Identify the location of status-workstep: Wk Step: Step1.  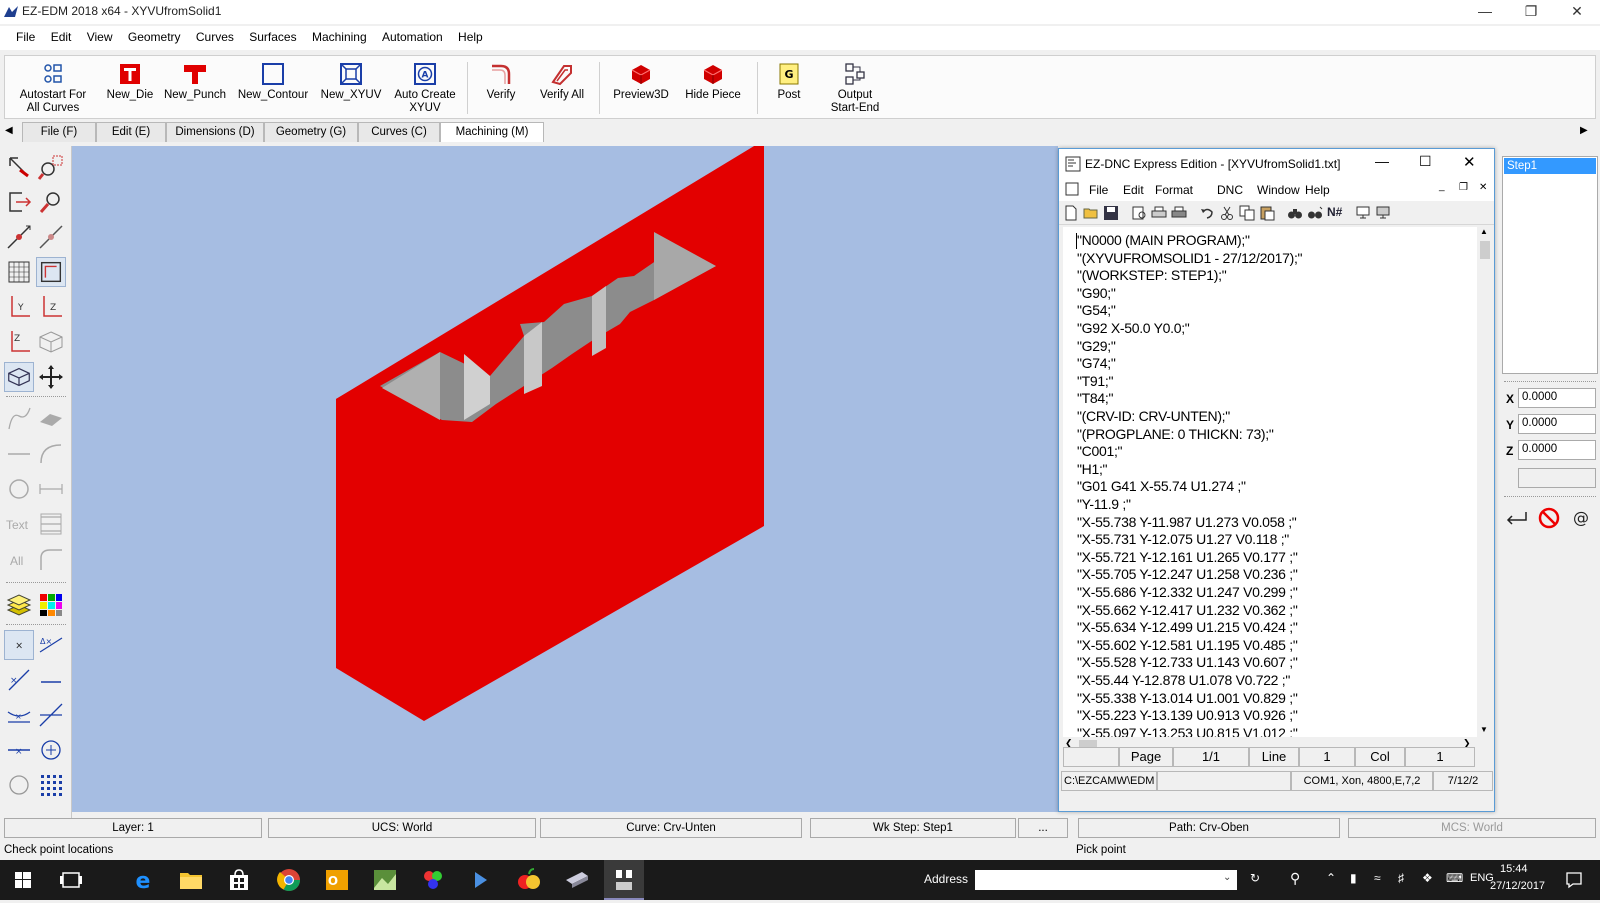
(913, 828).